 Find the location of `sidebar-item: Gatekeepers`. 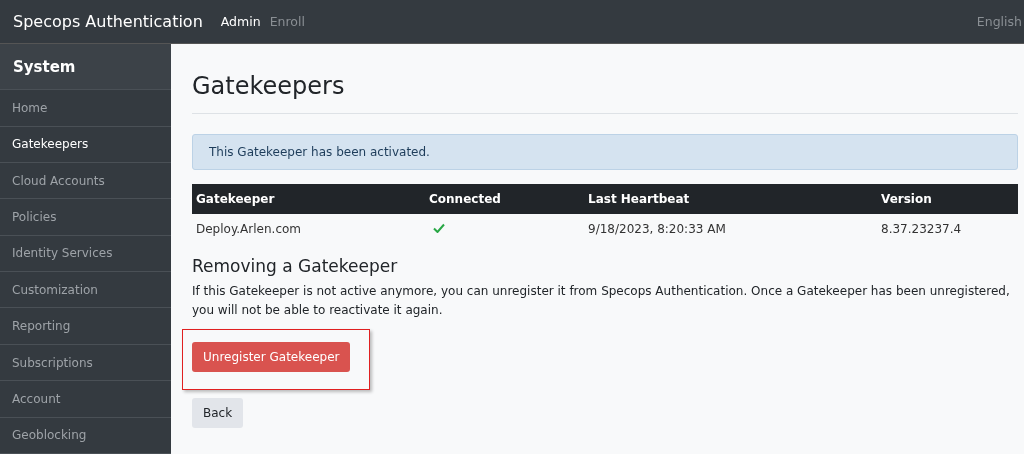

sidebar-item: Gatekeepers is located at coordinates (85, 144).